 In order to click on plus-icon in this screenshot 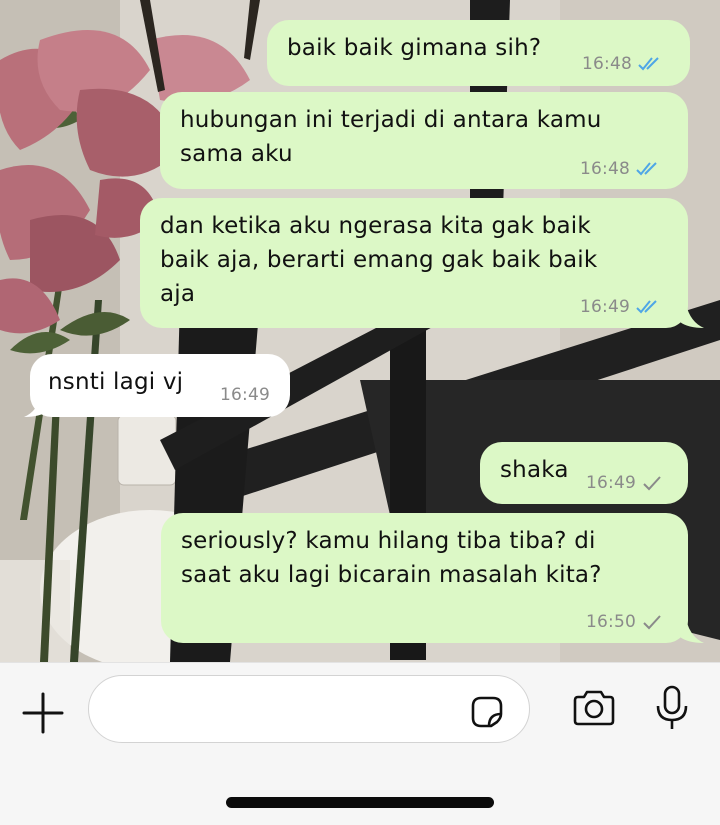, I will do `click(43, 713)`.